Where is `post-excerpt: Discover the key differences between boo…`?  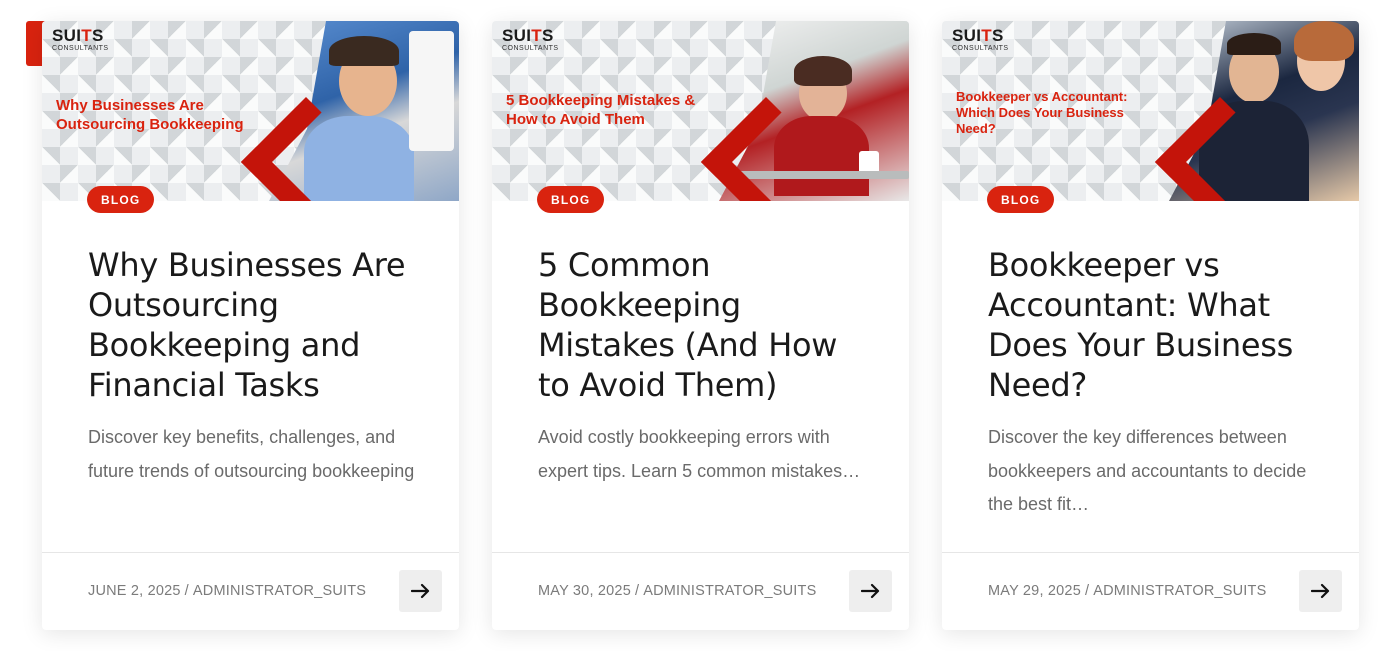
post-excerpt: Discover the key differences between boo… is located at coordinates (1147, 470).